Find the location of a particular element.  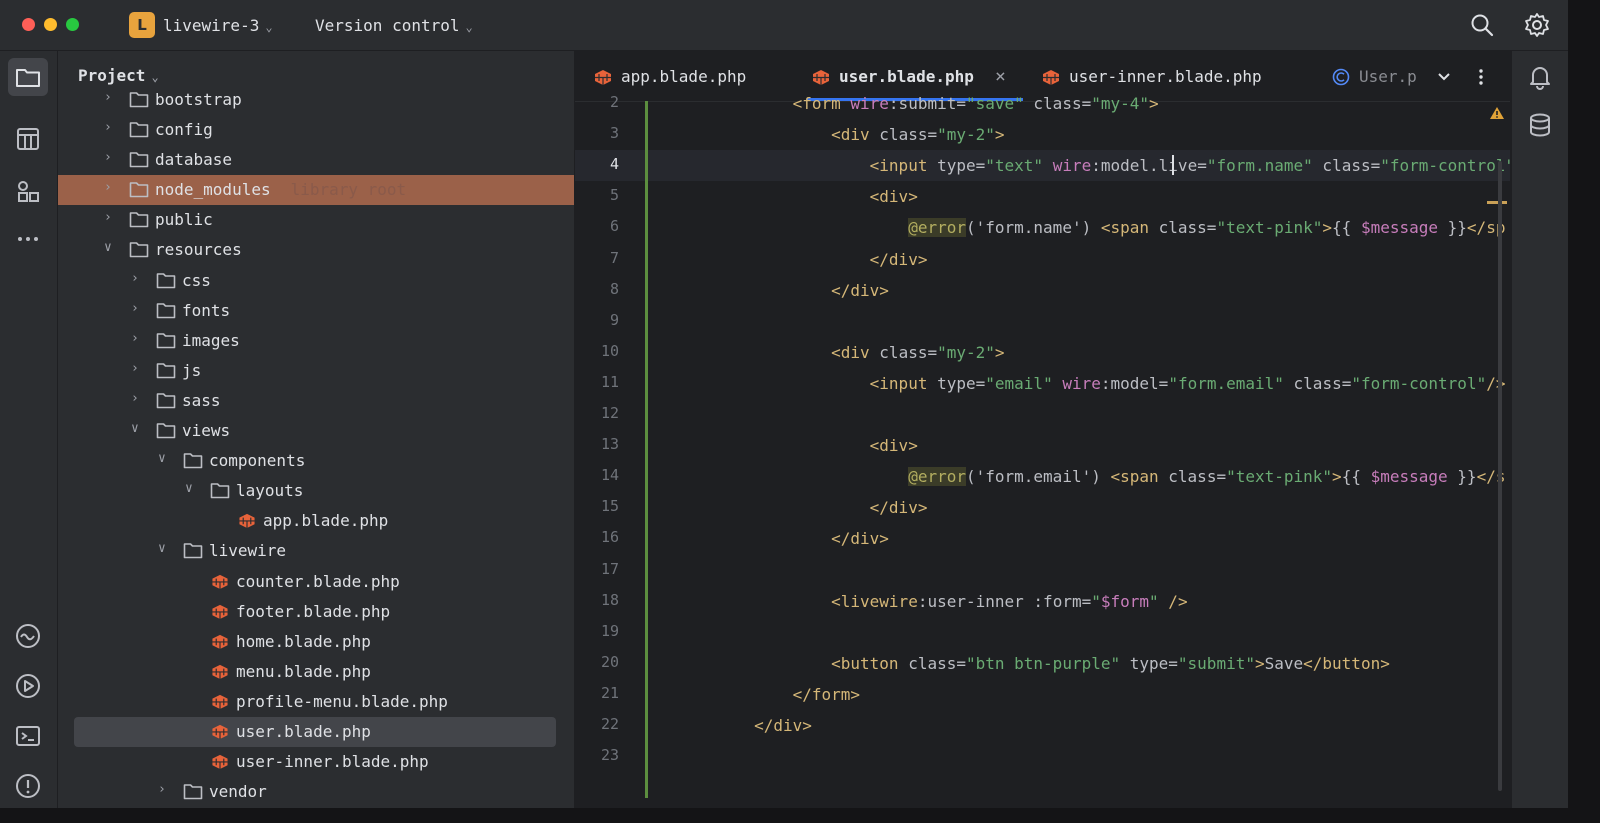

tree-folder-row: ∨ resources is located at coordinates (316, 250).